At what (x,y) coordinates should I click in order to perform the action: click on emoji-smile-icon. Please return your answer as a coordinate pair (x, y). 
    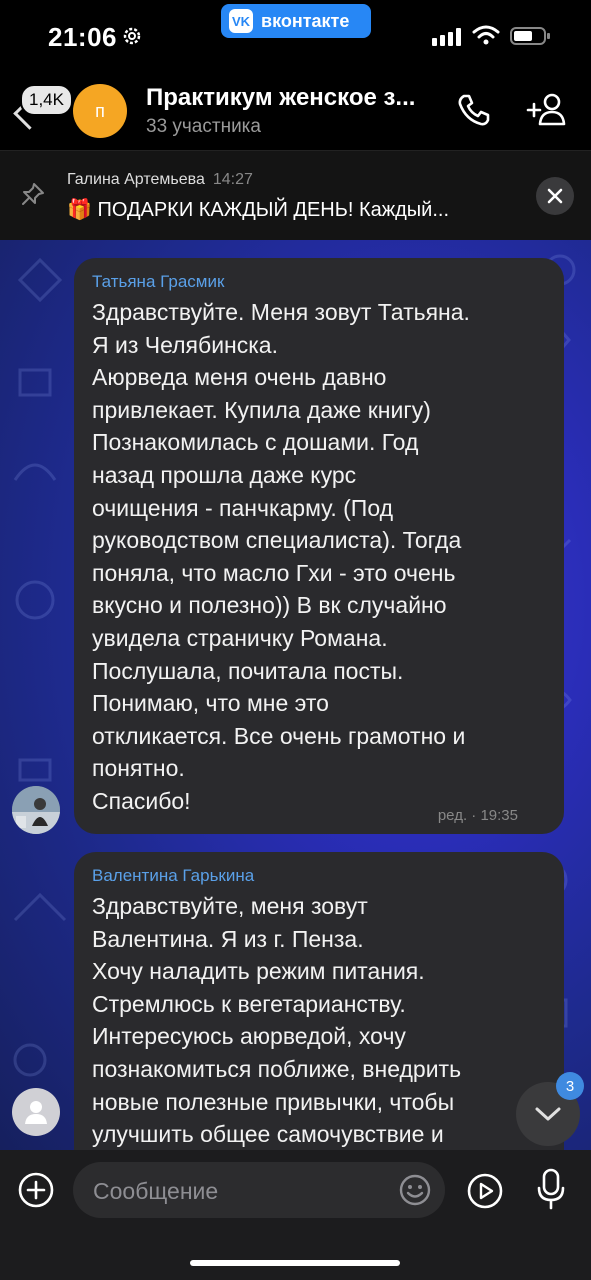
    Looking at the image, I should click on (415, 1190).